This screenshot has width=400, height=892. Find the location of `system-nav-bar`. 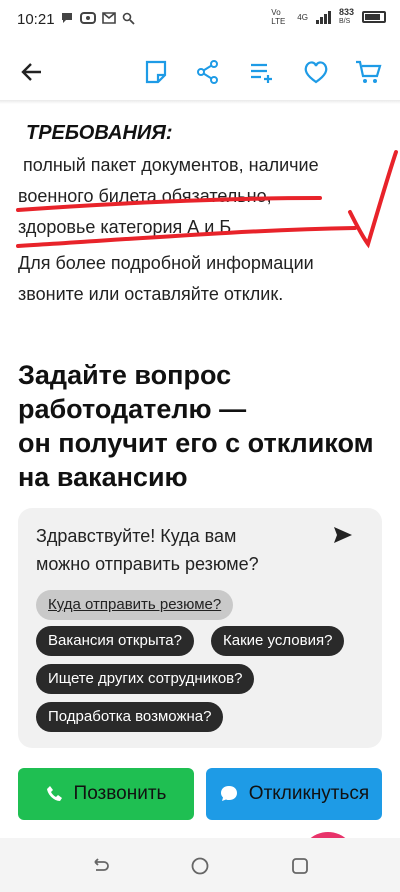

system-nav-bar is located at coordinates (200, 865).